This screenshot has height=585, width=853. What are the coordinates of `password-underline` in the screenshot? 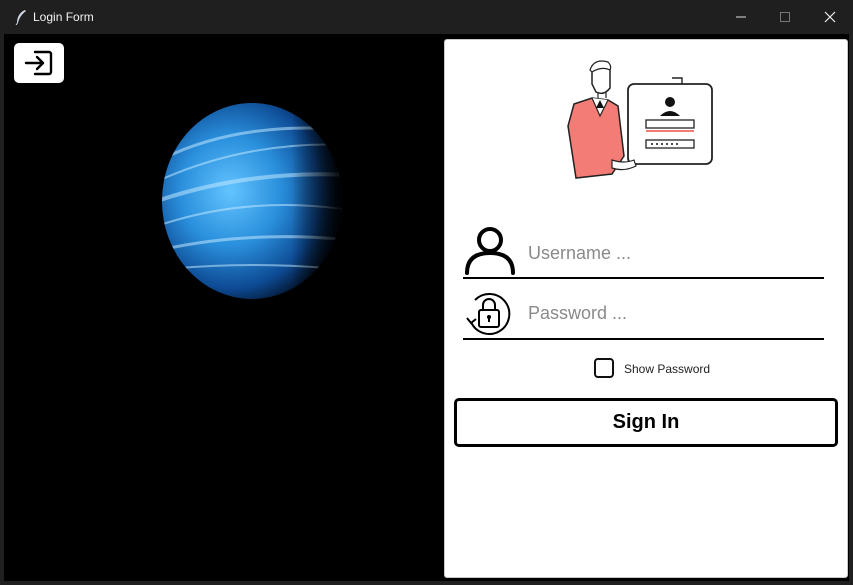 It's located at (643, 339).